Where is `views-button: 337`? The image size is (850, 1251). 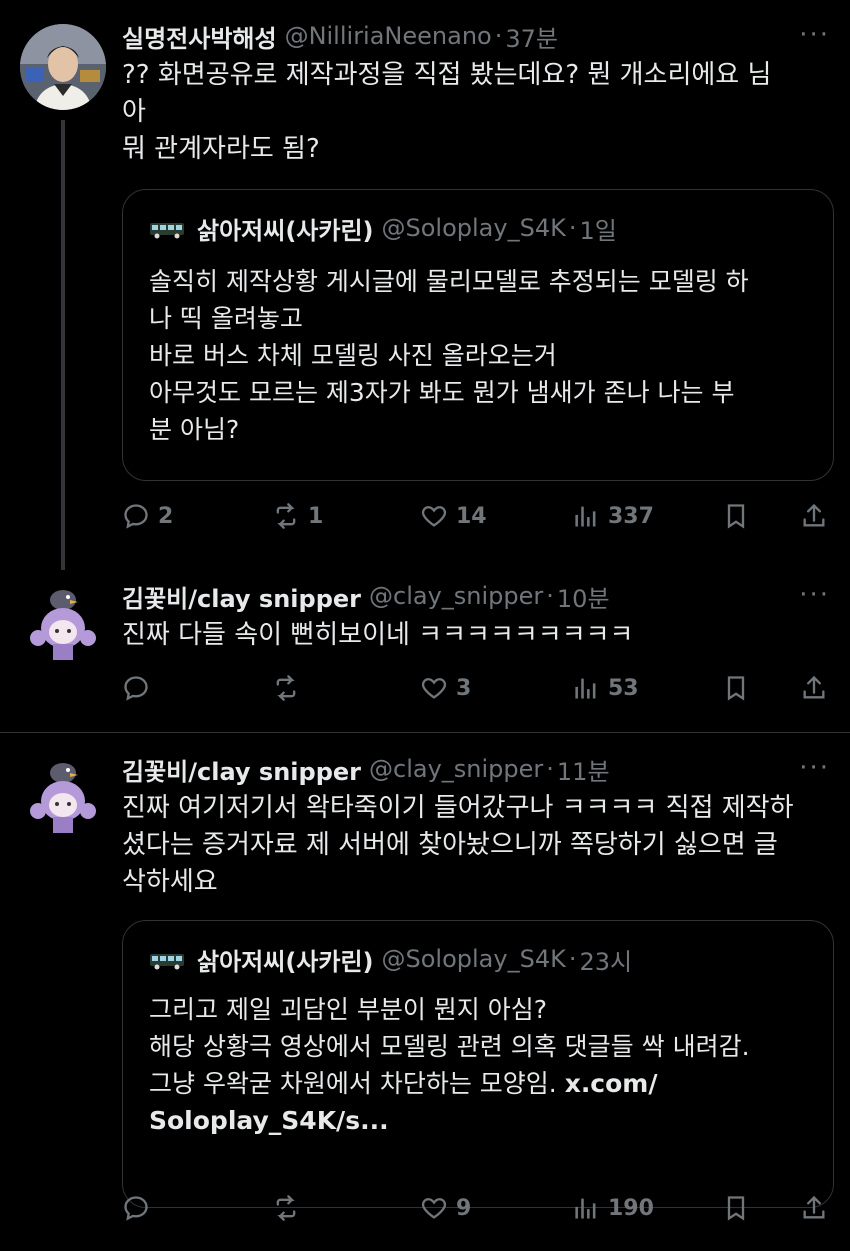 views-button: 337 is located at coordinates (613, 516).